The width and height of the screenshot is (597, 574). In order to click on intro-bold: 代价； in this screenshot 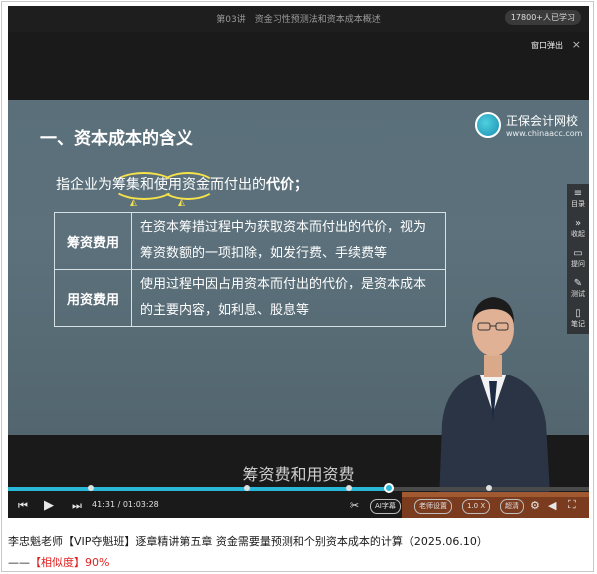, I will do `click(287, 185)`.